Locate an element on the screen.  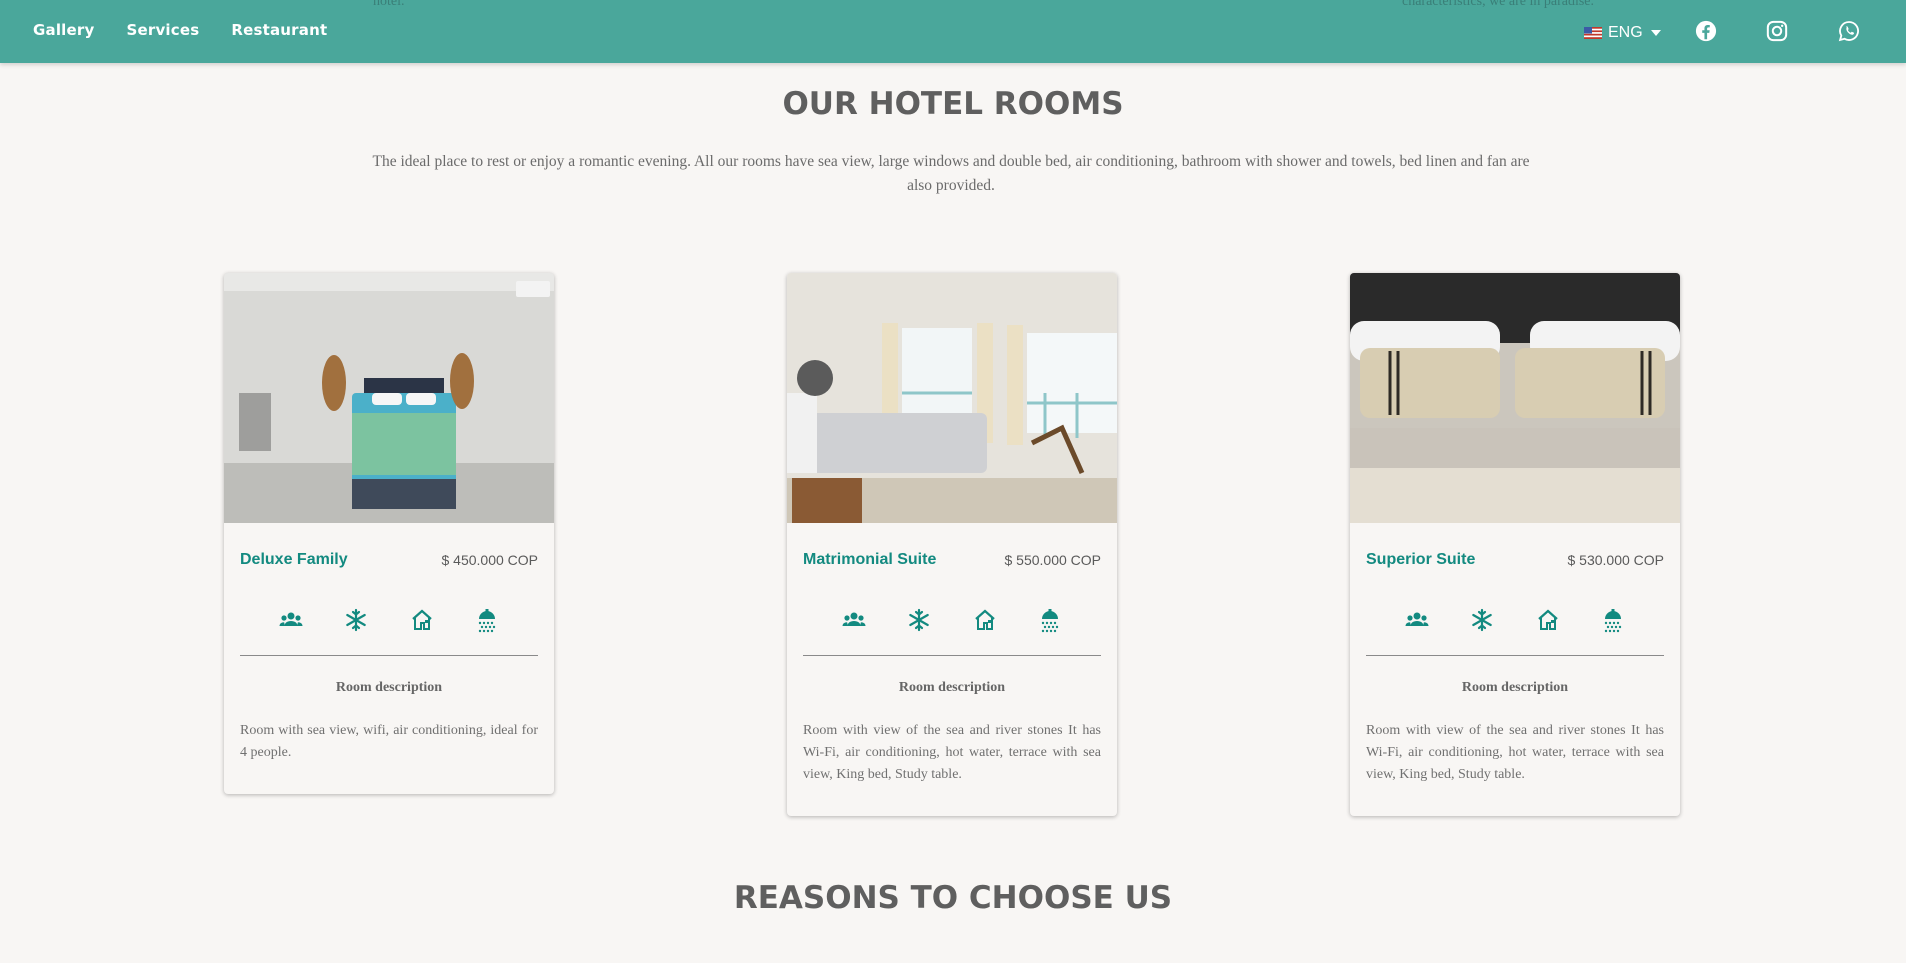
nav-link-restaurant: Restaurant is located at coordinates (279, 30).